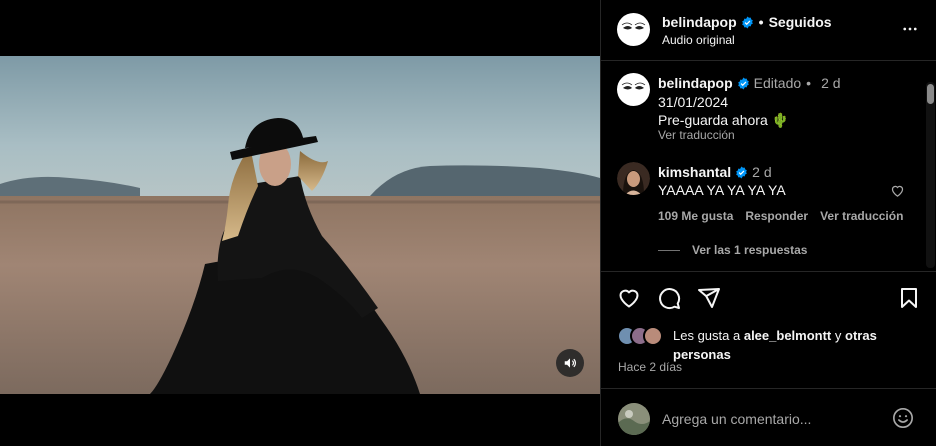 The image size is (936, 446). I want to click on more-options-icon, so click(910, 29).